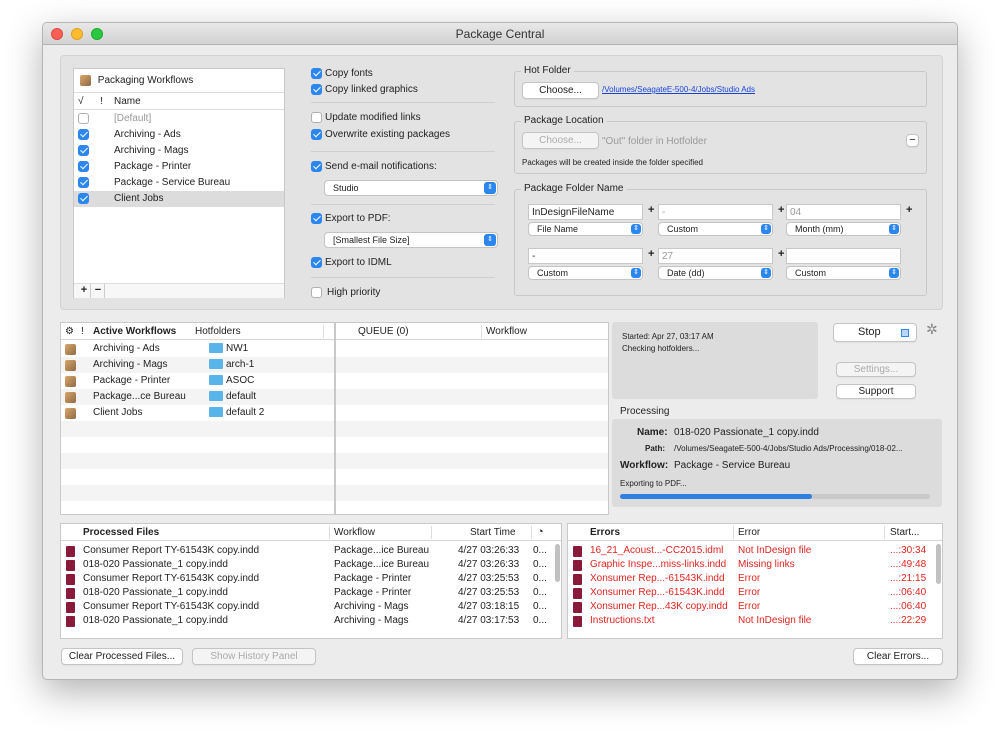 The image size is (1000, 745). What do you see at coordinates (574, 188) in the screenshot?
I see `folder-name-legend: Package Folder Name` at bounding box center [574, 188].